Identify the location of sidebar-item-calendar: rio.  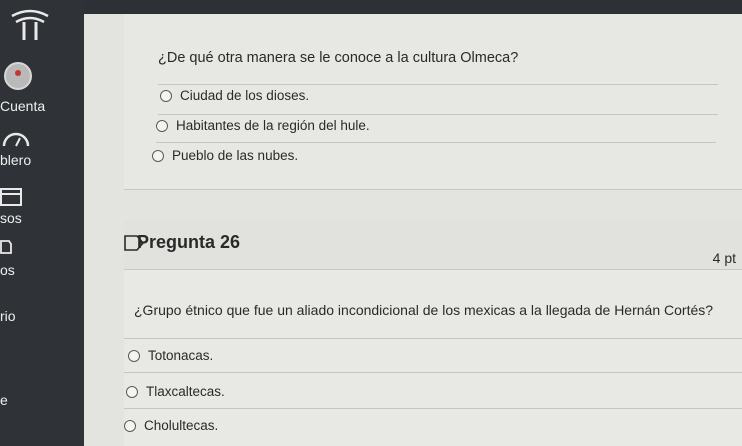
(8, 316).